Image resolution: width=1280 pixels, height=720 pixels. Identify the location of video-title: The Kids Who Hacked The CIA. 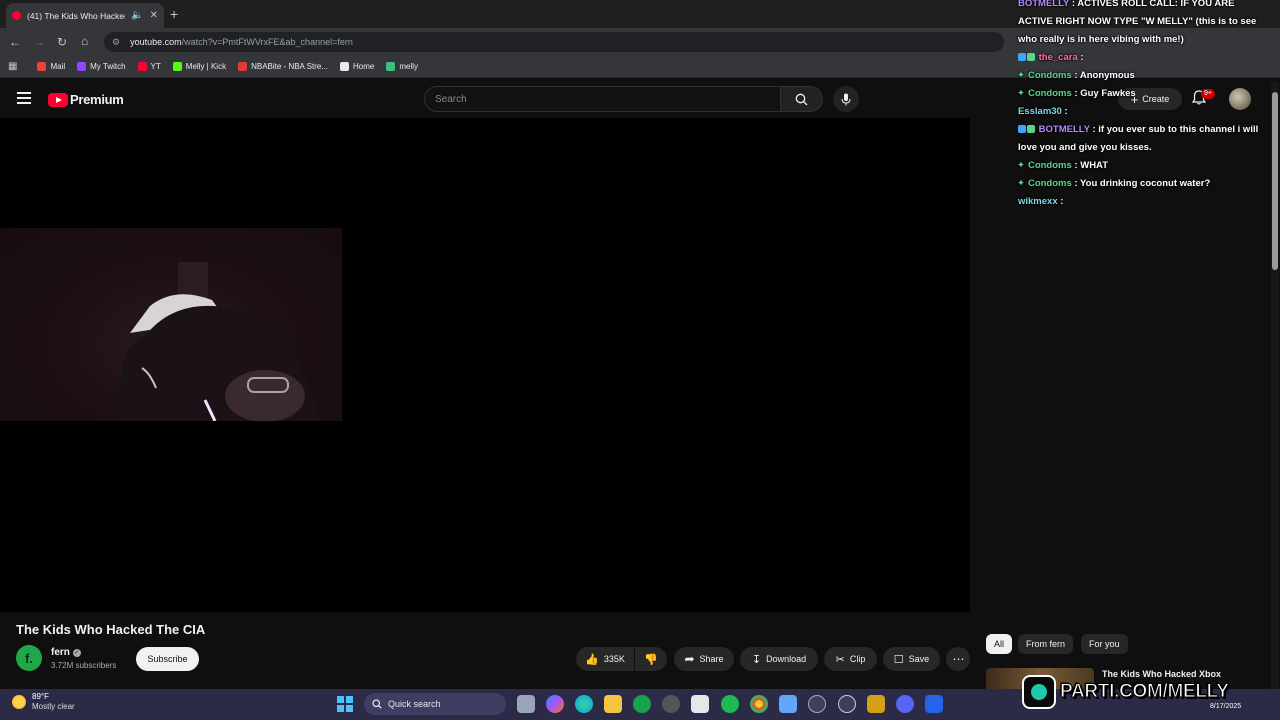
(111, 629).